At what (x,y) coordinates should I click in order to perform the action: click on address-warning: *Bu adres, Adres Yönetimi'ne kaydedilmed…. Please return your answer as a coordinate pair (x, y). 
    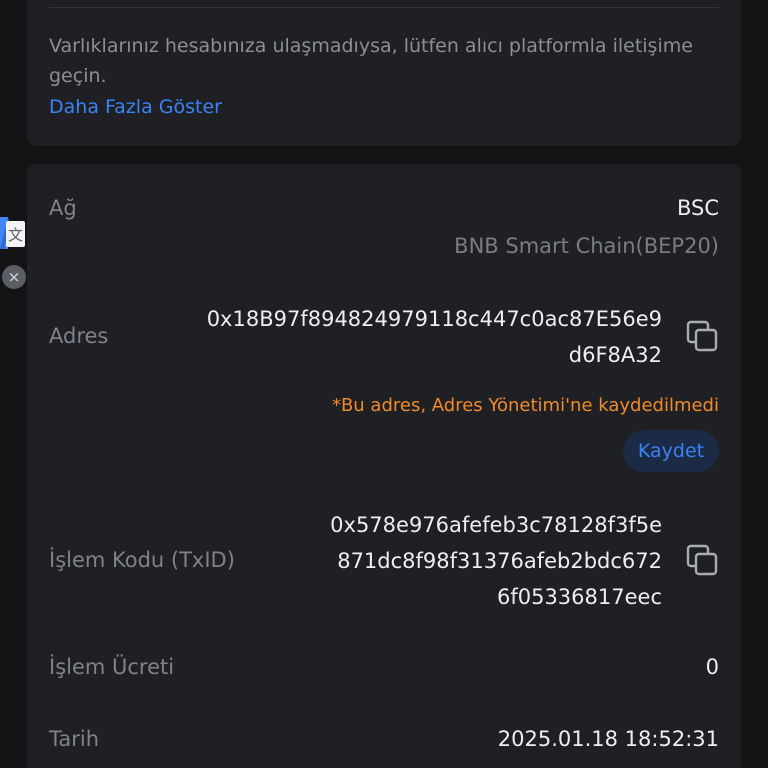
    Looking at the image, I should click on (525, 405).